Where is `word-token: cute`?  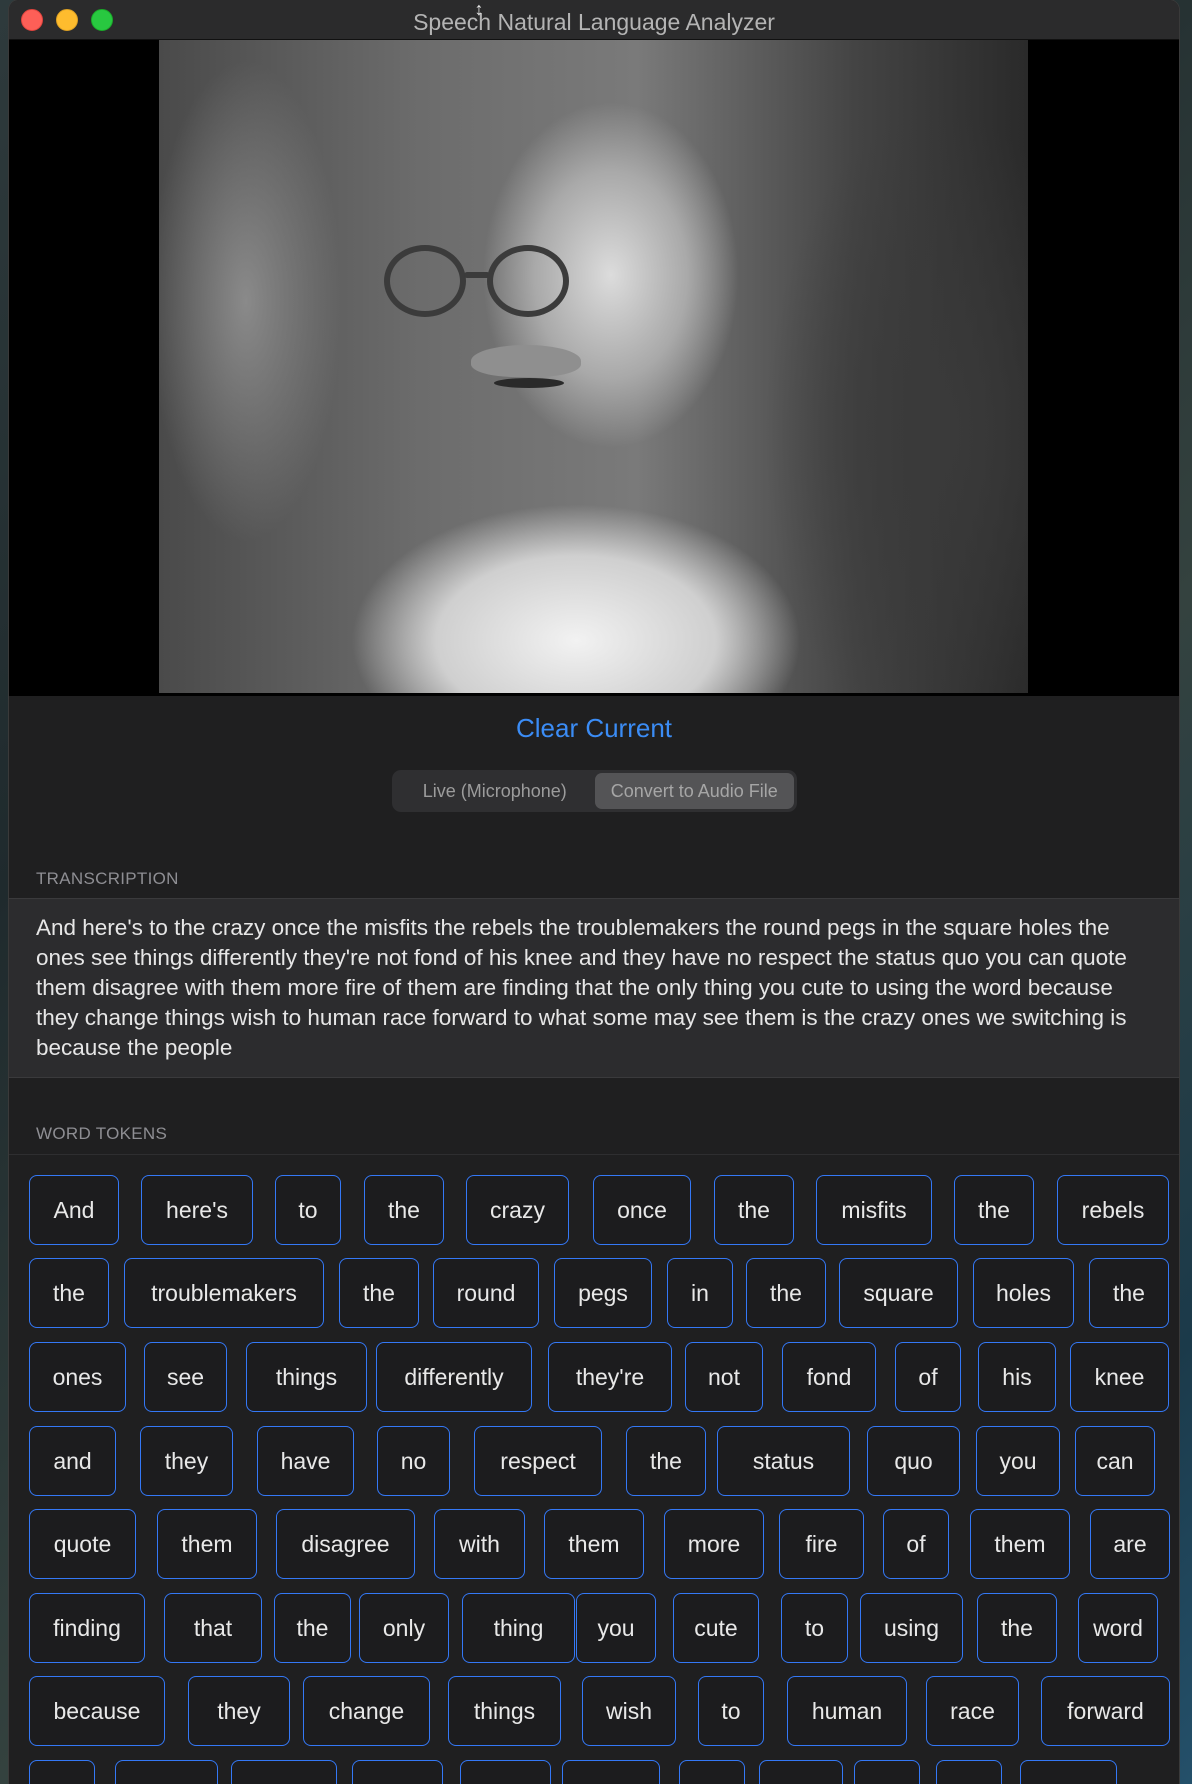 word-token: cute is located at coordinates (716, 1628).